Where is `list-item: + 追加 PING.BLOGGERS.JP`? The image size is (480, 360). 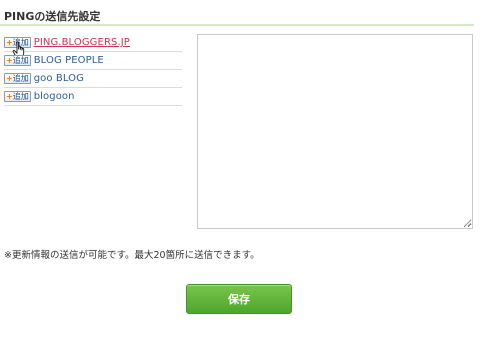
list-item: + 追加 PING.BLOGGERS.JP is located at coordinates (93, 46).